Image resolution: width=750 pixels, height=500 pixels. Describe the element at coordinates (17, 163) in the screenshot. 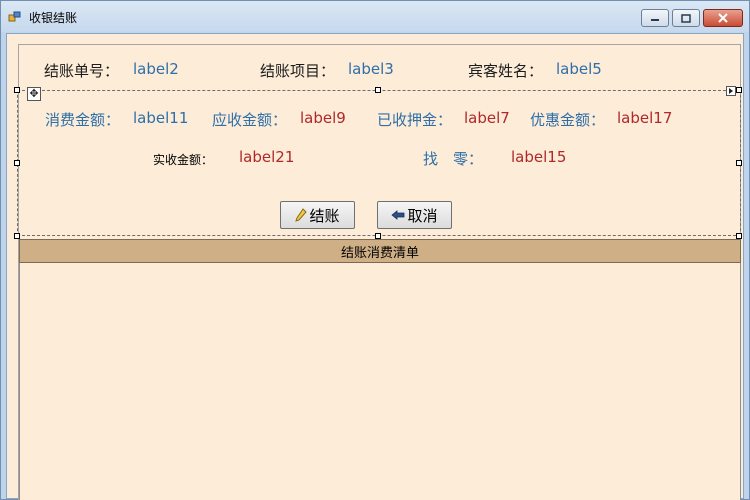

I see `resize-handle-left` at that location.